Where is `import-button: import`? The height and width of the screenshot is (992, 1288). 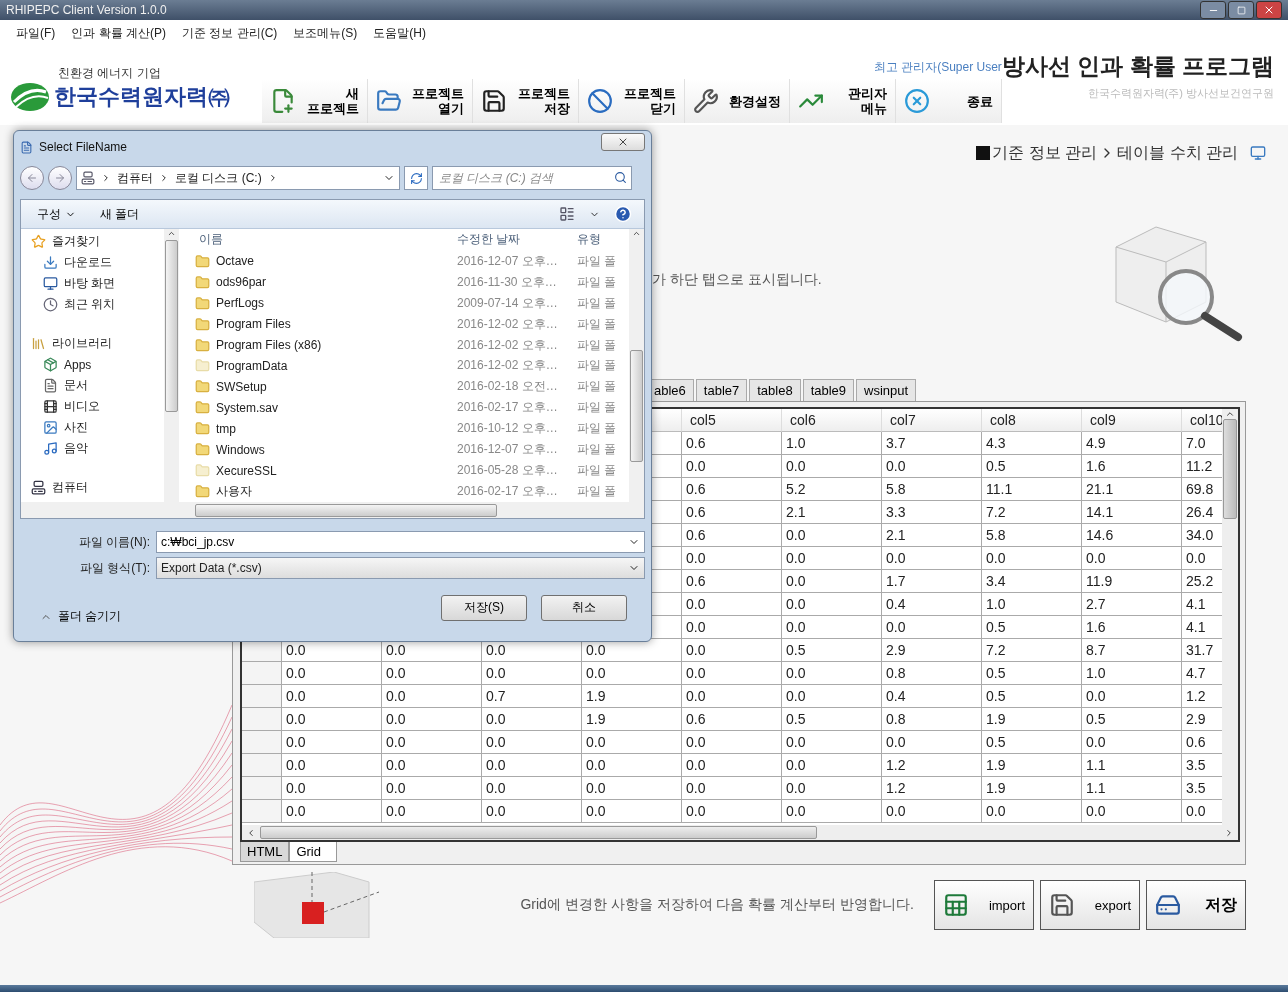
import-button: import is located at coordinates (984, 905).